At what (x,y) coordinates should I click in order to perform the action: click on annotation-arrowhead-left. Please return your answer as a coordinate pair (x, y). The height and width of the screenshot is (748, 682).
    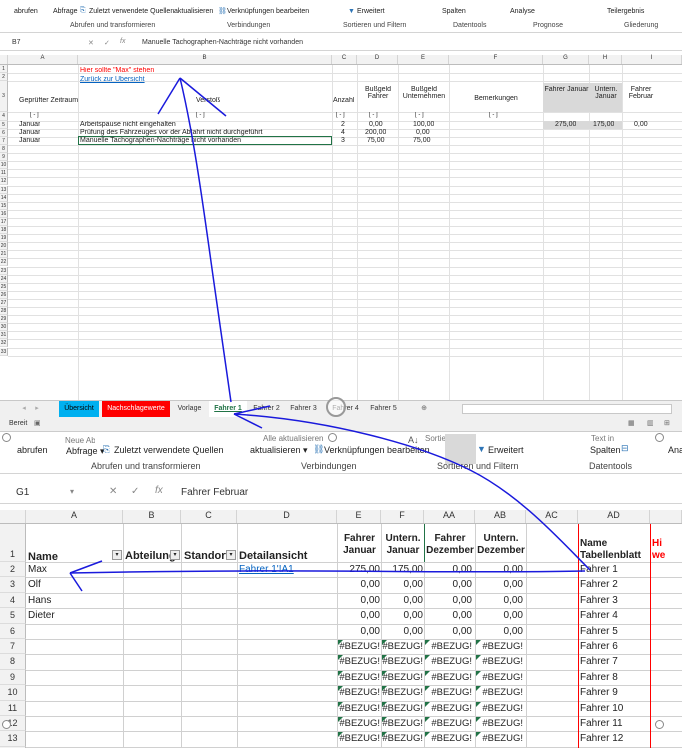
    Looking at the image, I should click on (169, 96).